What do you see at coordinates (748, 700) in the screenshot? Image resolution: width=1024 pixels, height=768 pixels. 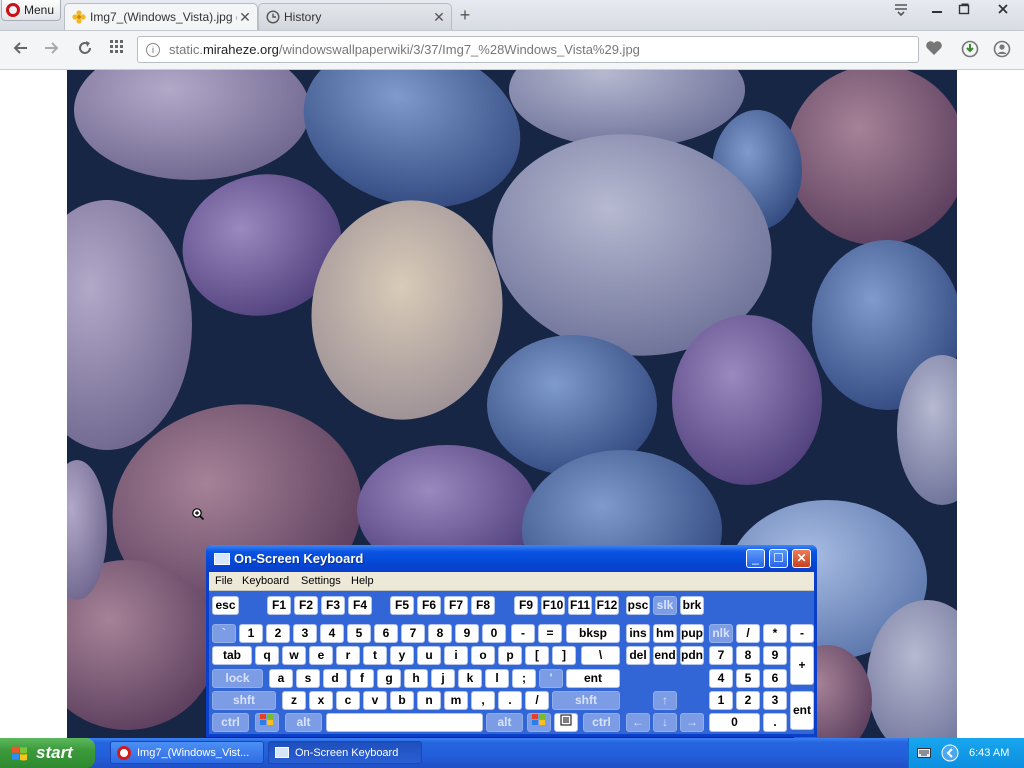 I see `key-num-2: 2` at bounding box center [748, 700].